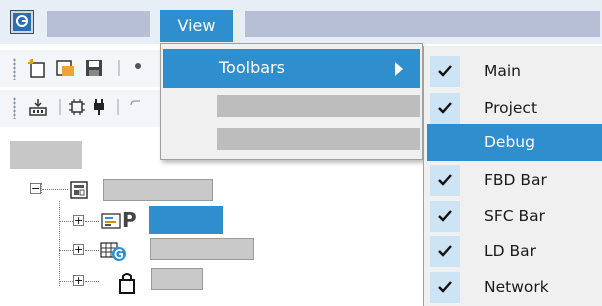  Describe the element at coordinates (65, 68) in the screenshot. I see `open-file-icon` at that location.